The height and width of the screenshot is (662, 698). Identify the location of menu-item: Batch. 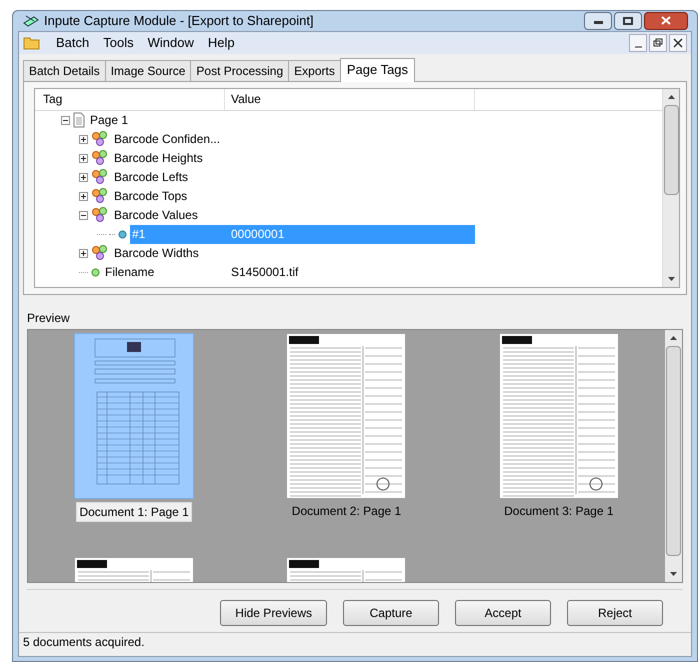
(72, 42).